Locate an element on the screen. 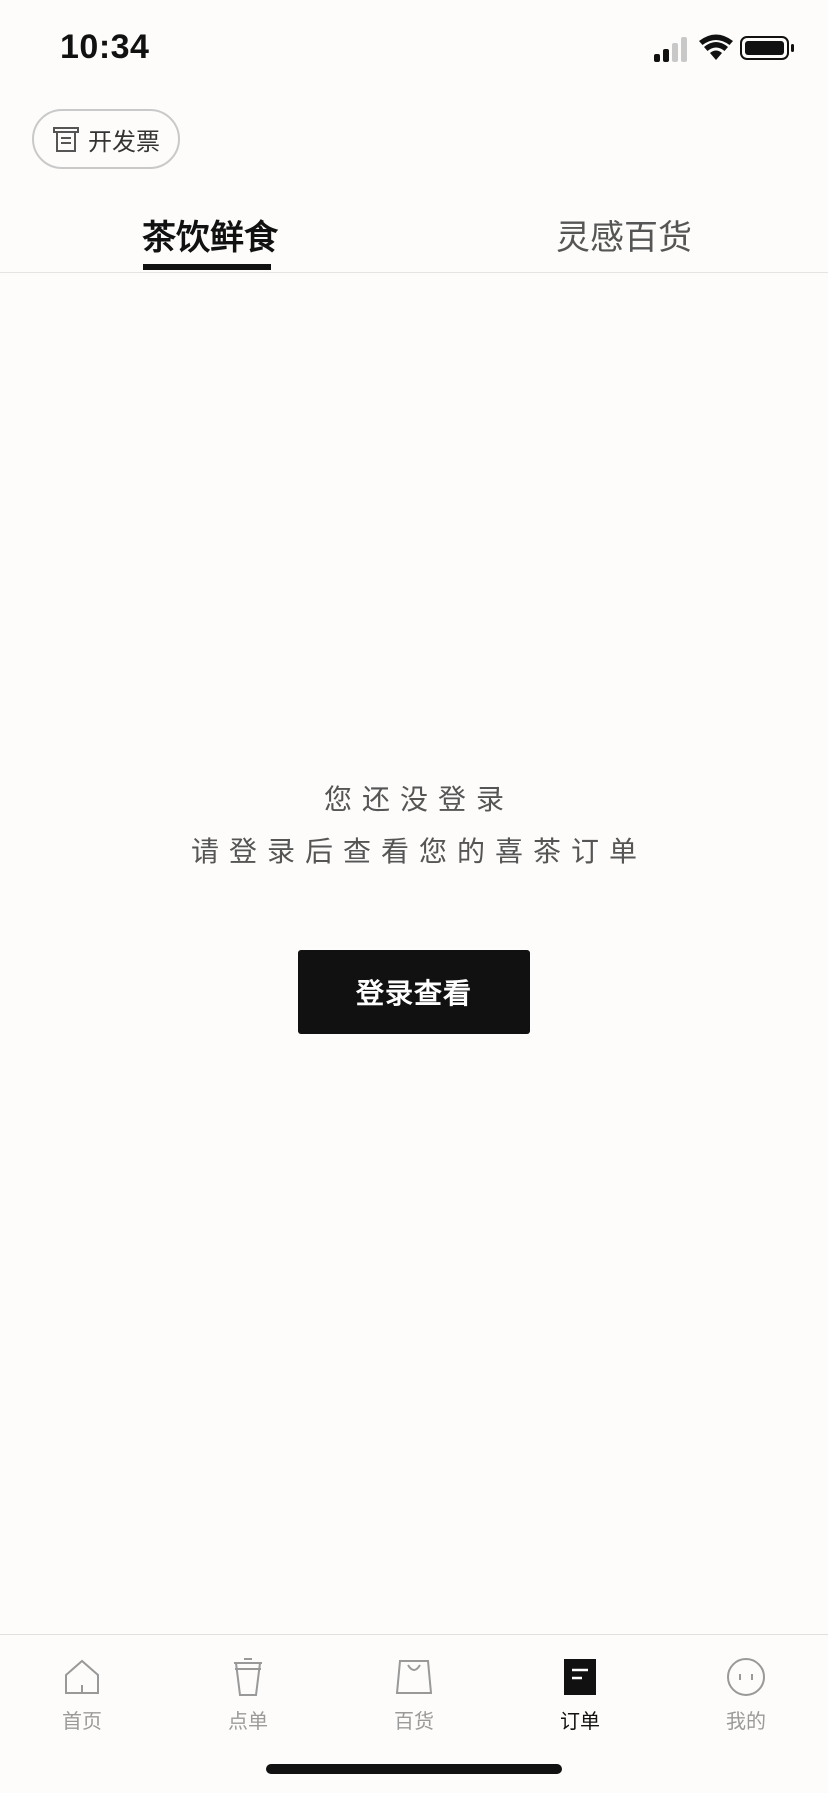  tab-tea-food: 茶饮鲜食 is located at coordinates (210, 241).